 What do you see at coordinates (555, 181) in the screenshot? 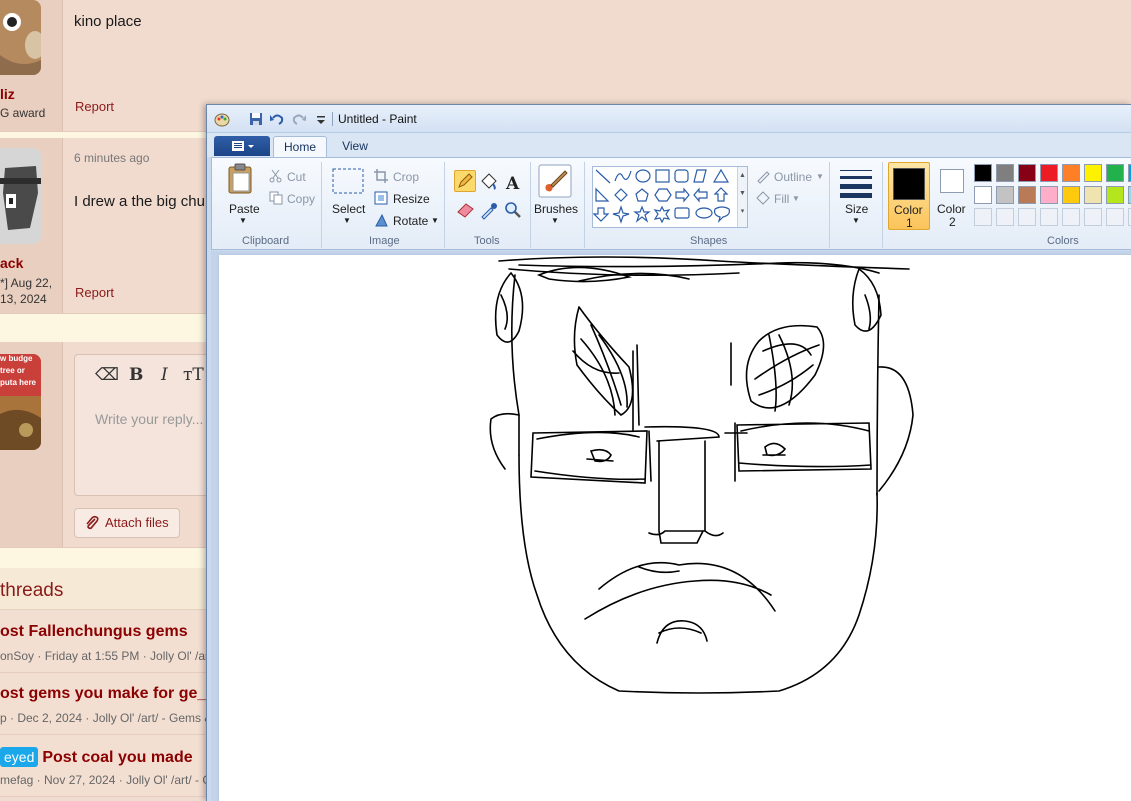
I see `brushes-icon` at bounding box center [555, 181].